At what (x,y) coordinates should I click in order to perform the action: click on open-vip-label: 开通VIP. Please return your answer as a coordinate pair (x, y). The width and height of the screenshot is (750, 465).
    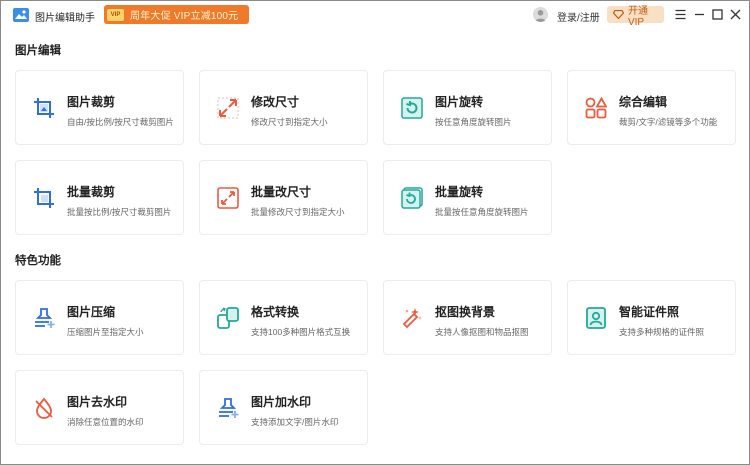
    Looking at the image, I should click on (637, 16).